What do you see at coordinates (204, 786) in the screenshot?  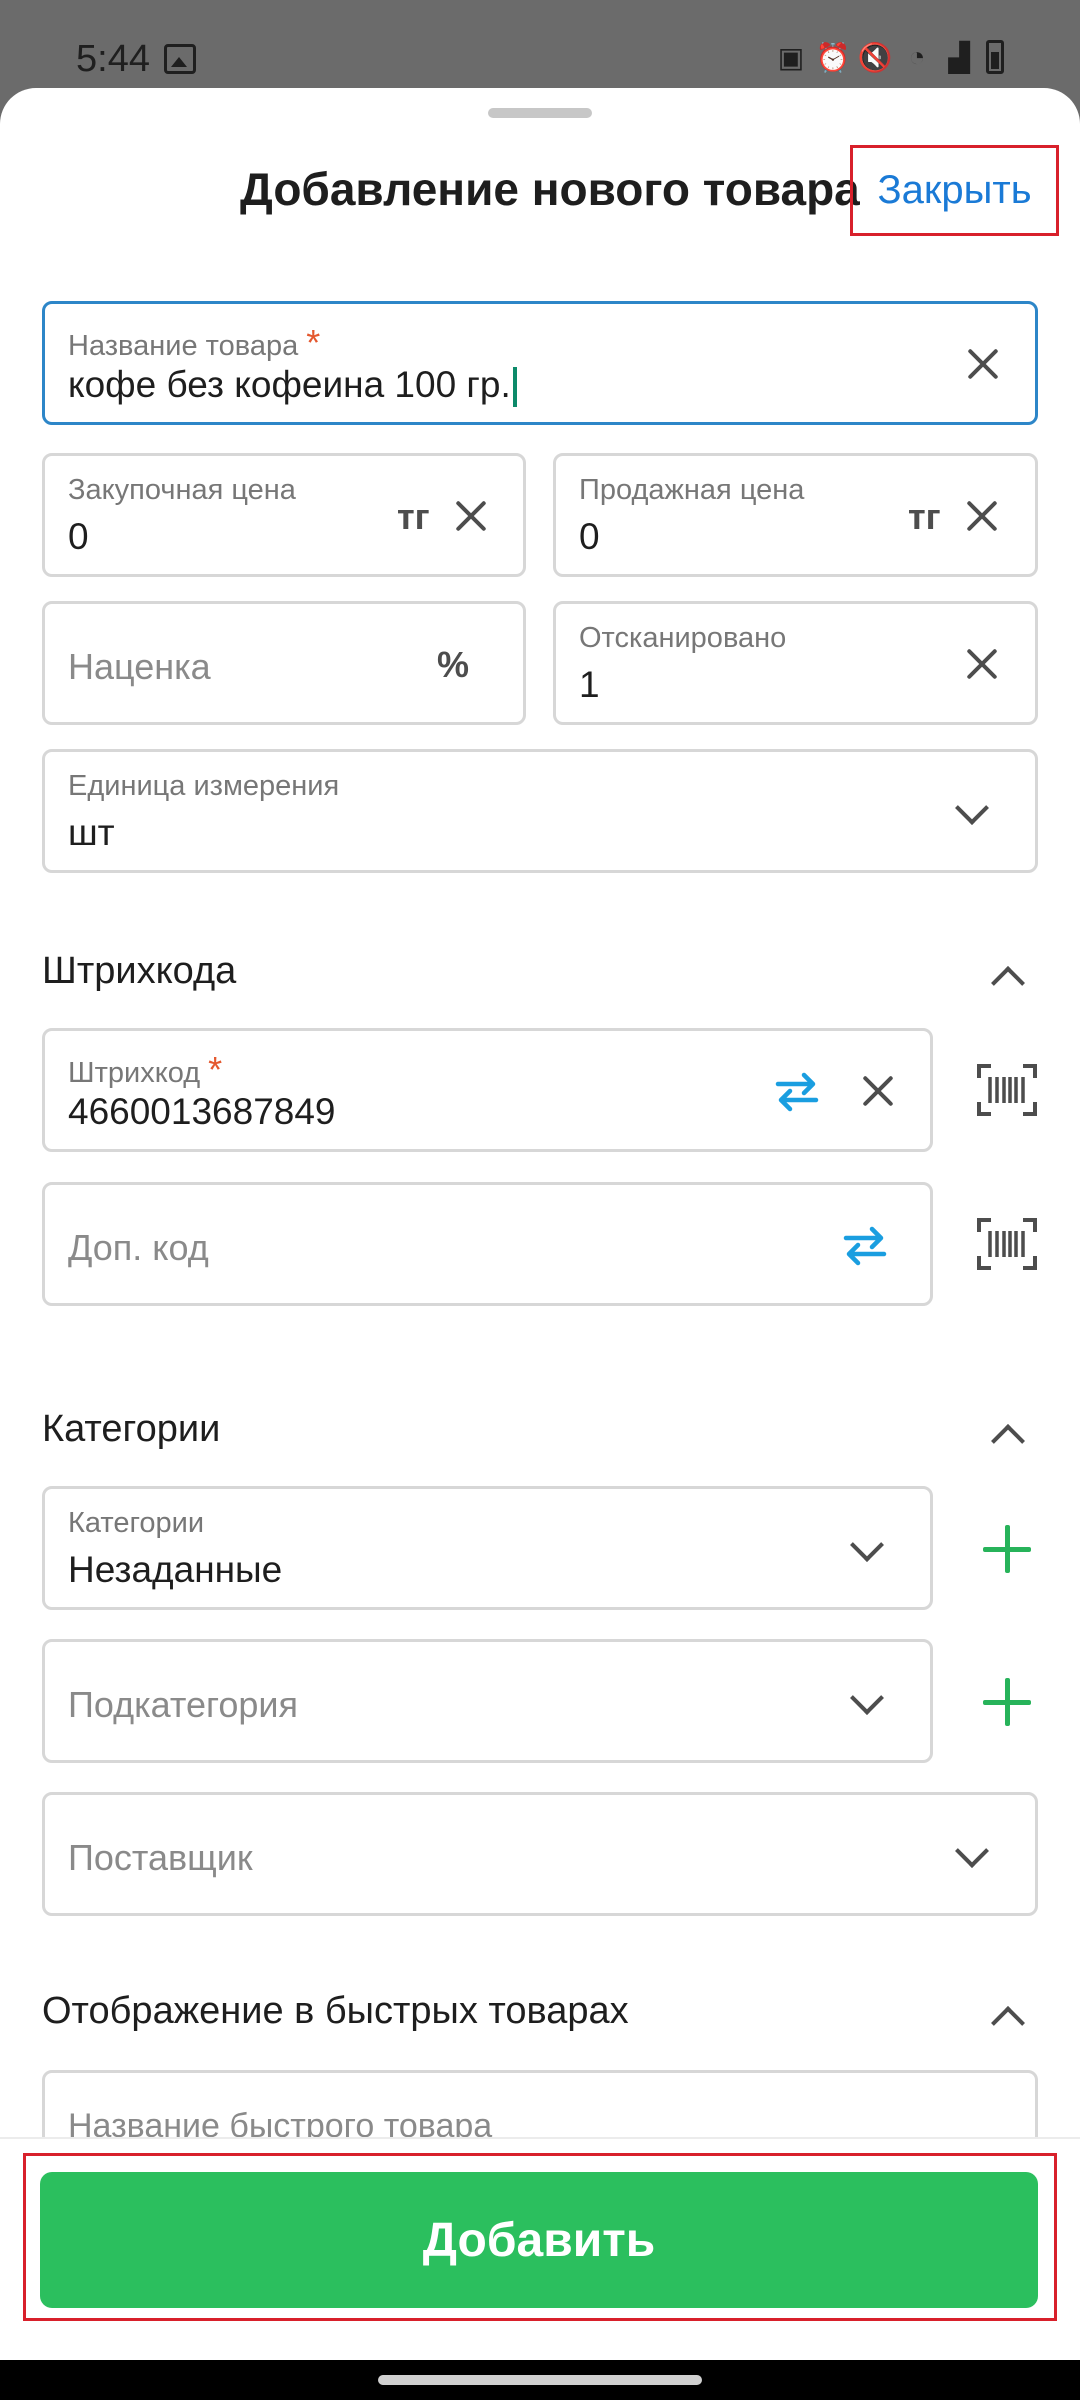 I see `unit-label: Единица измерения` at bounding box center [204, 786].